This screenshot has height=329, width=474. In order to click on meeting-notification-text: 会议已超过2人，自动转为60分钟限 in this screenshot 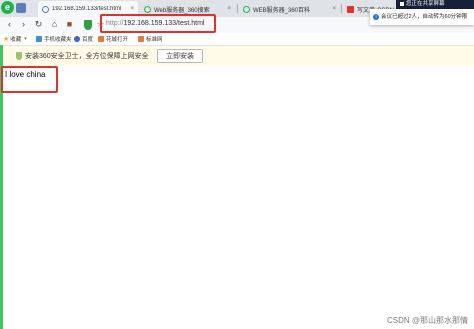, I will do `click(424, 17)`.